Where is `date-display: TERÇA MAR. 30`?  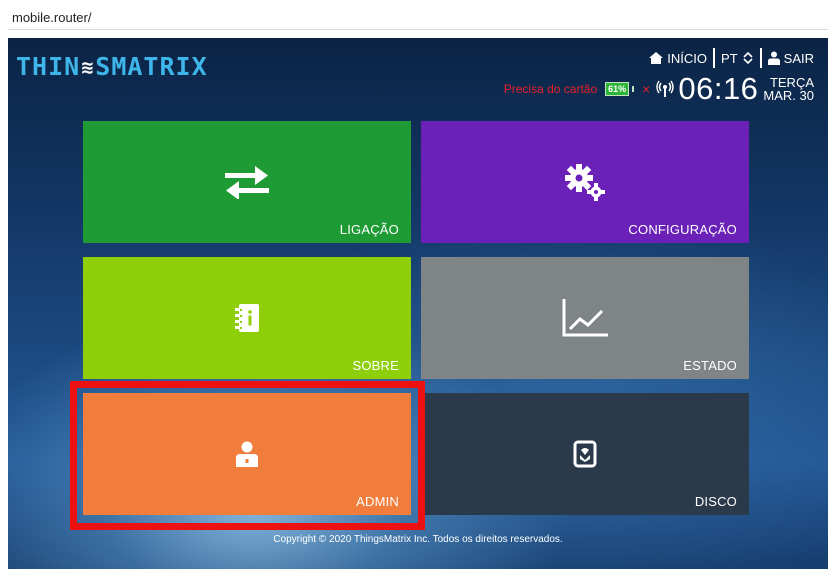 date-display: TERÇA MAR. 30 is located at coordinates (788, 89).